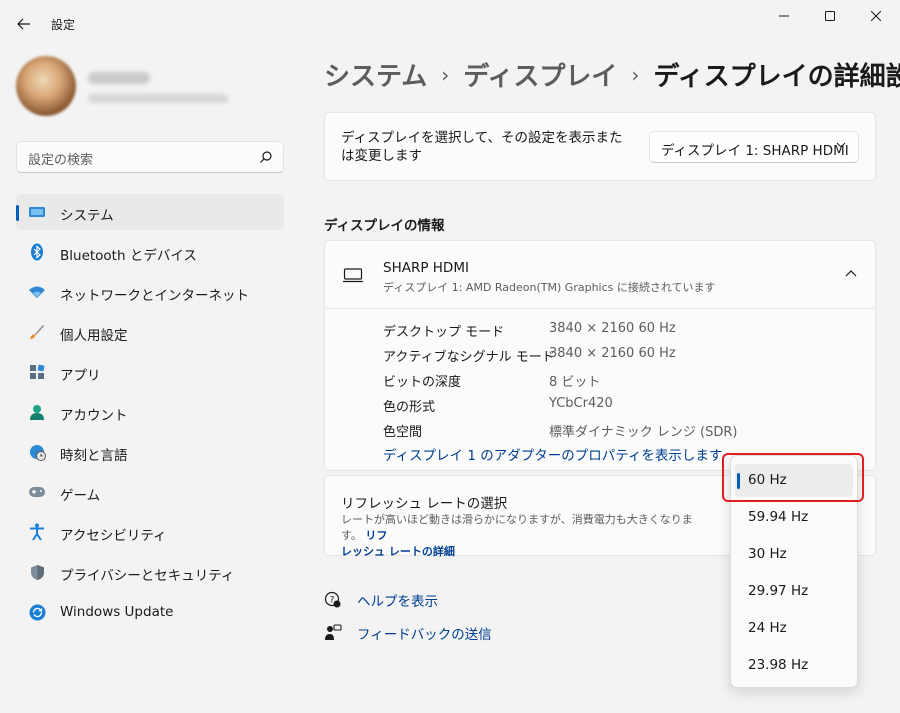 This screenshot has height=713, width=900. Describe the element at coordinates (793, 477) in the screenshot. I see `highlight-annotation` at that location.